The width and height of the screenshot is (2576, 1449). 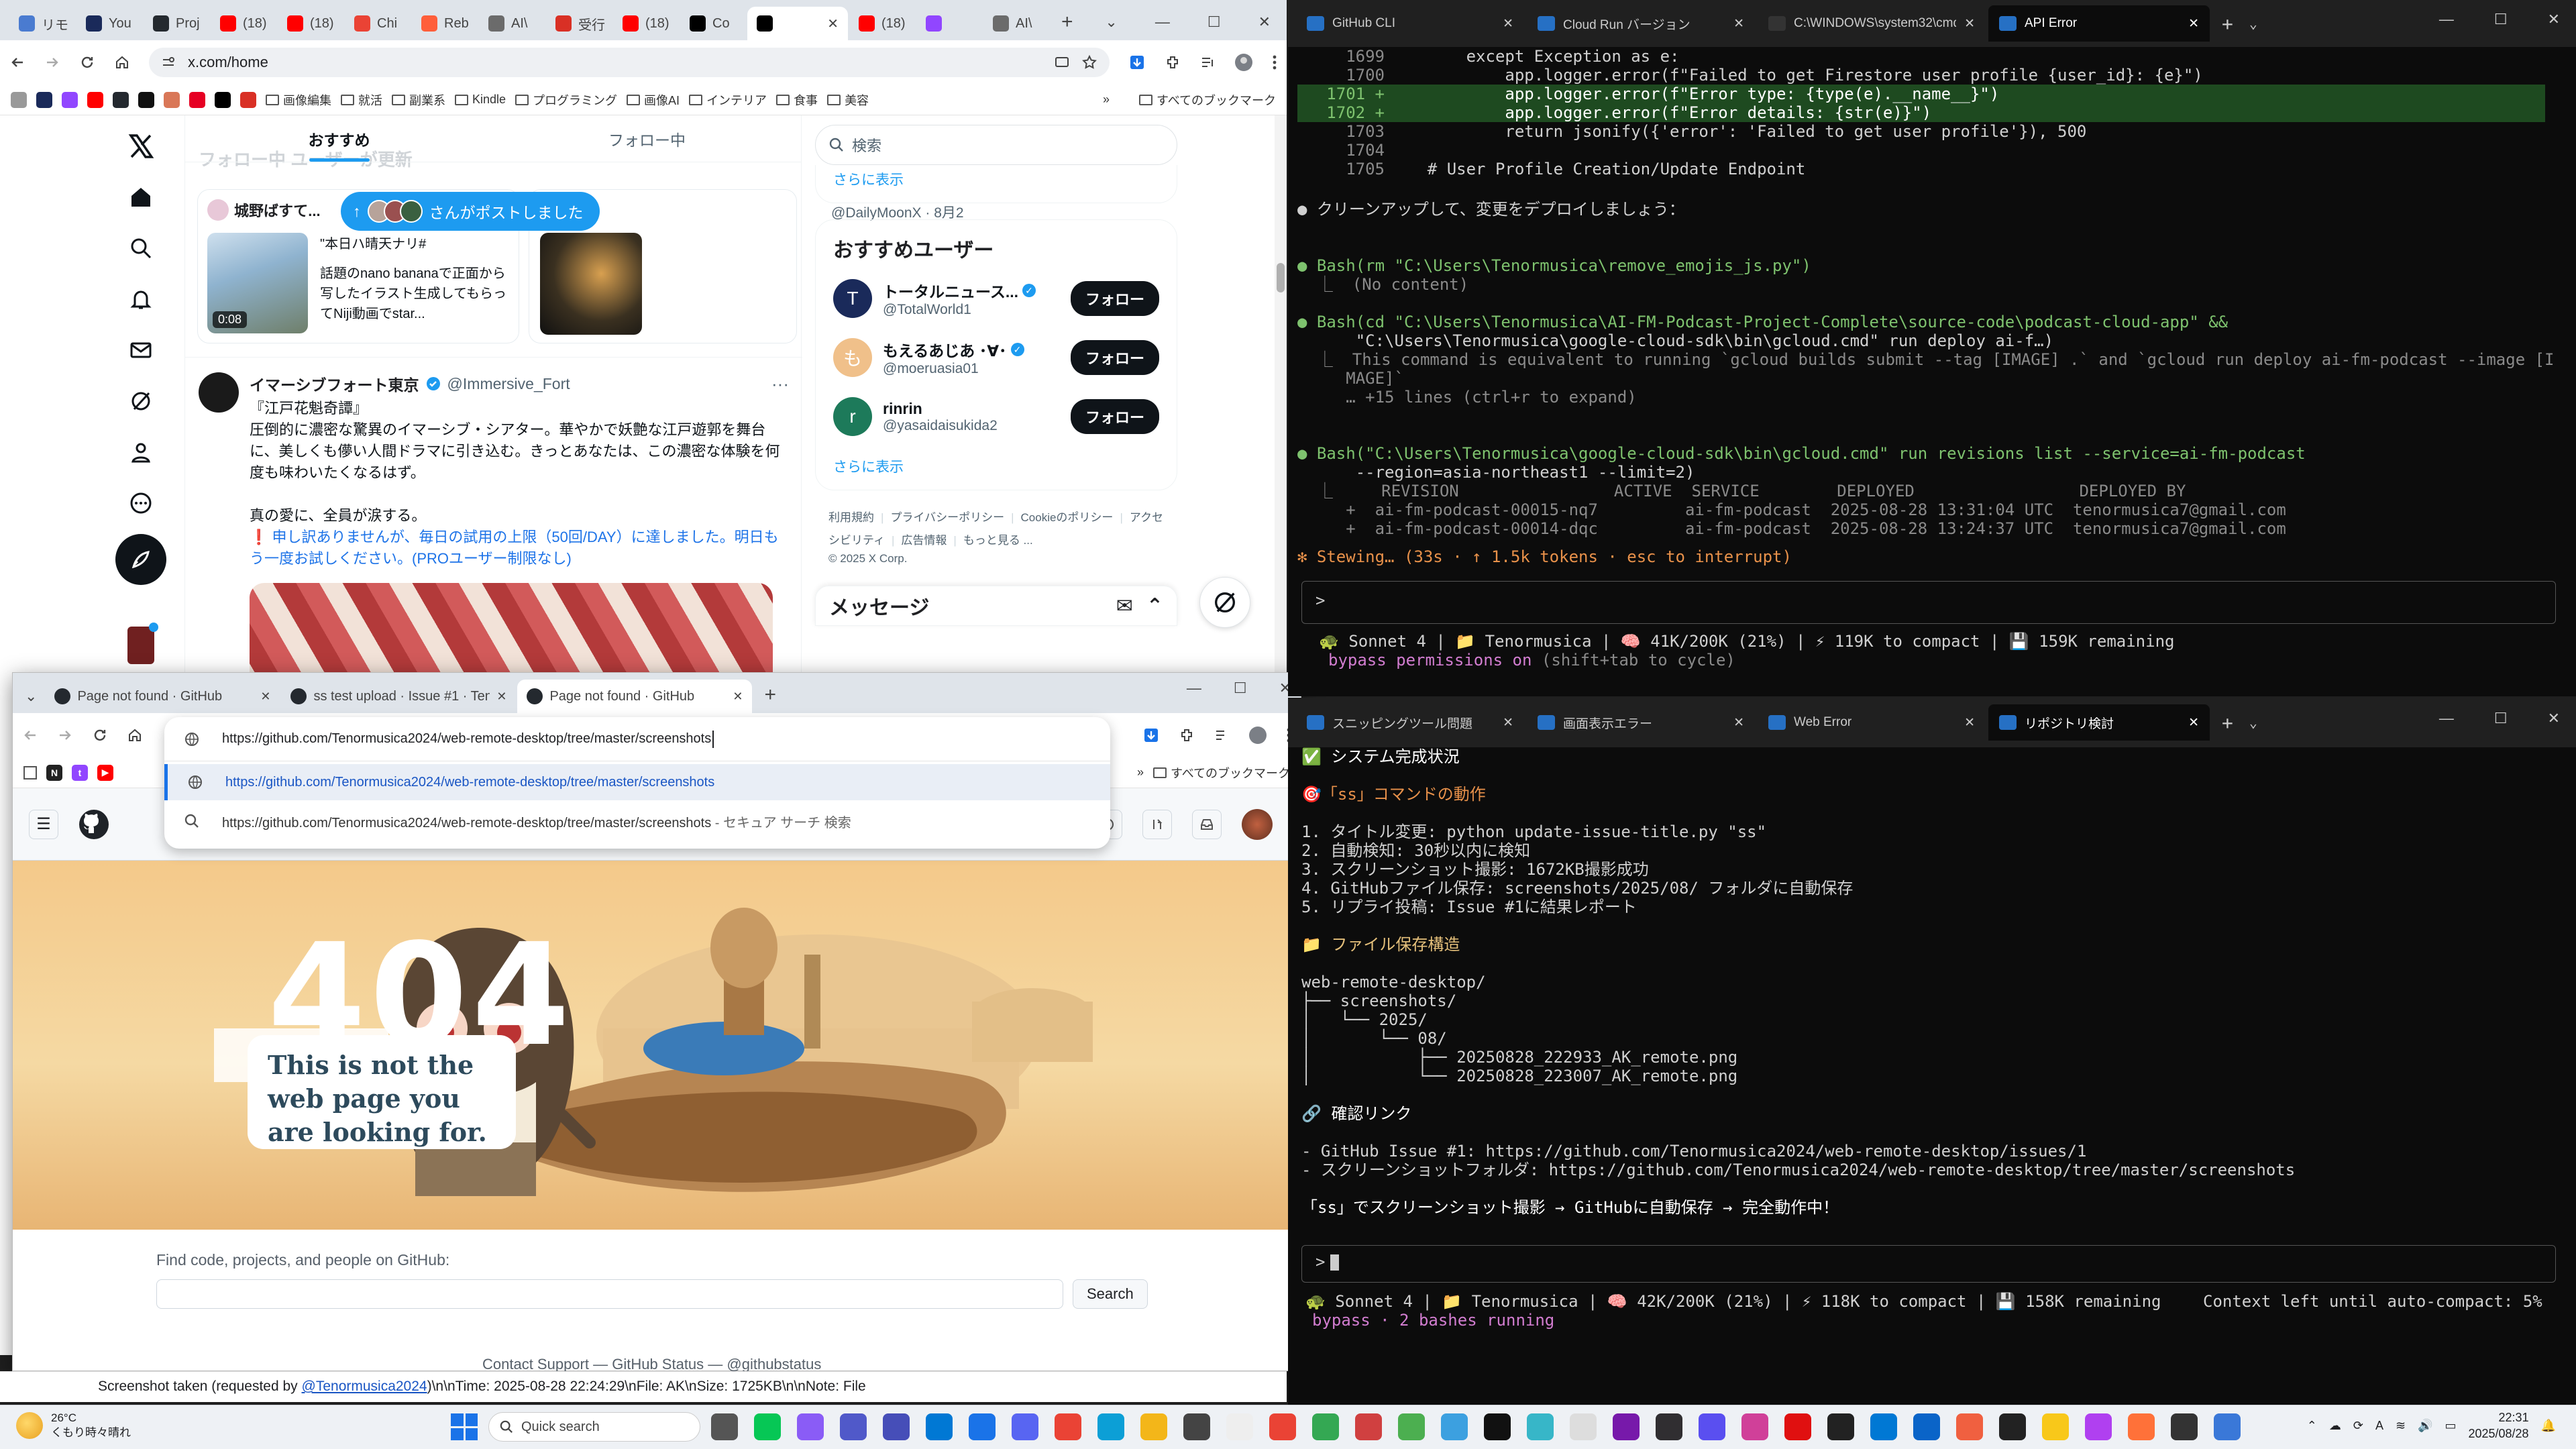 I want to click on file-icon, so click(x=1239, y=1426).